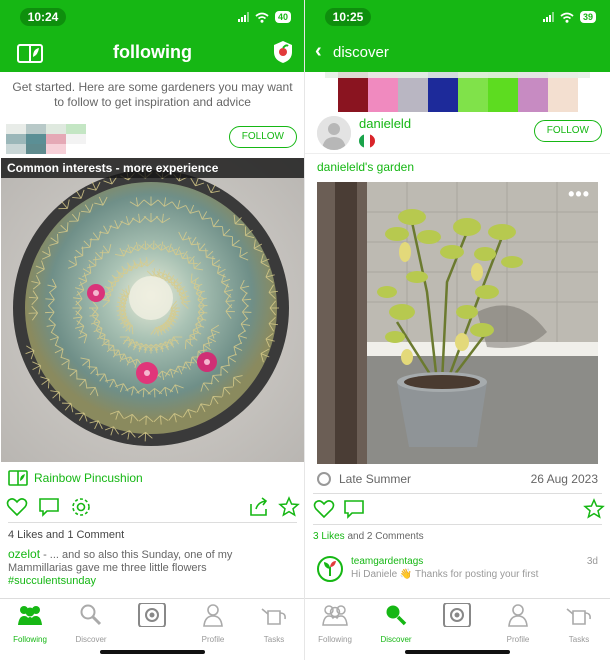 This screenshot has height=660, width=610. I want to click on settings-gear-icon, so click(81, 507).